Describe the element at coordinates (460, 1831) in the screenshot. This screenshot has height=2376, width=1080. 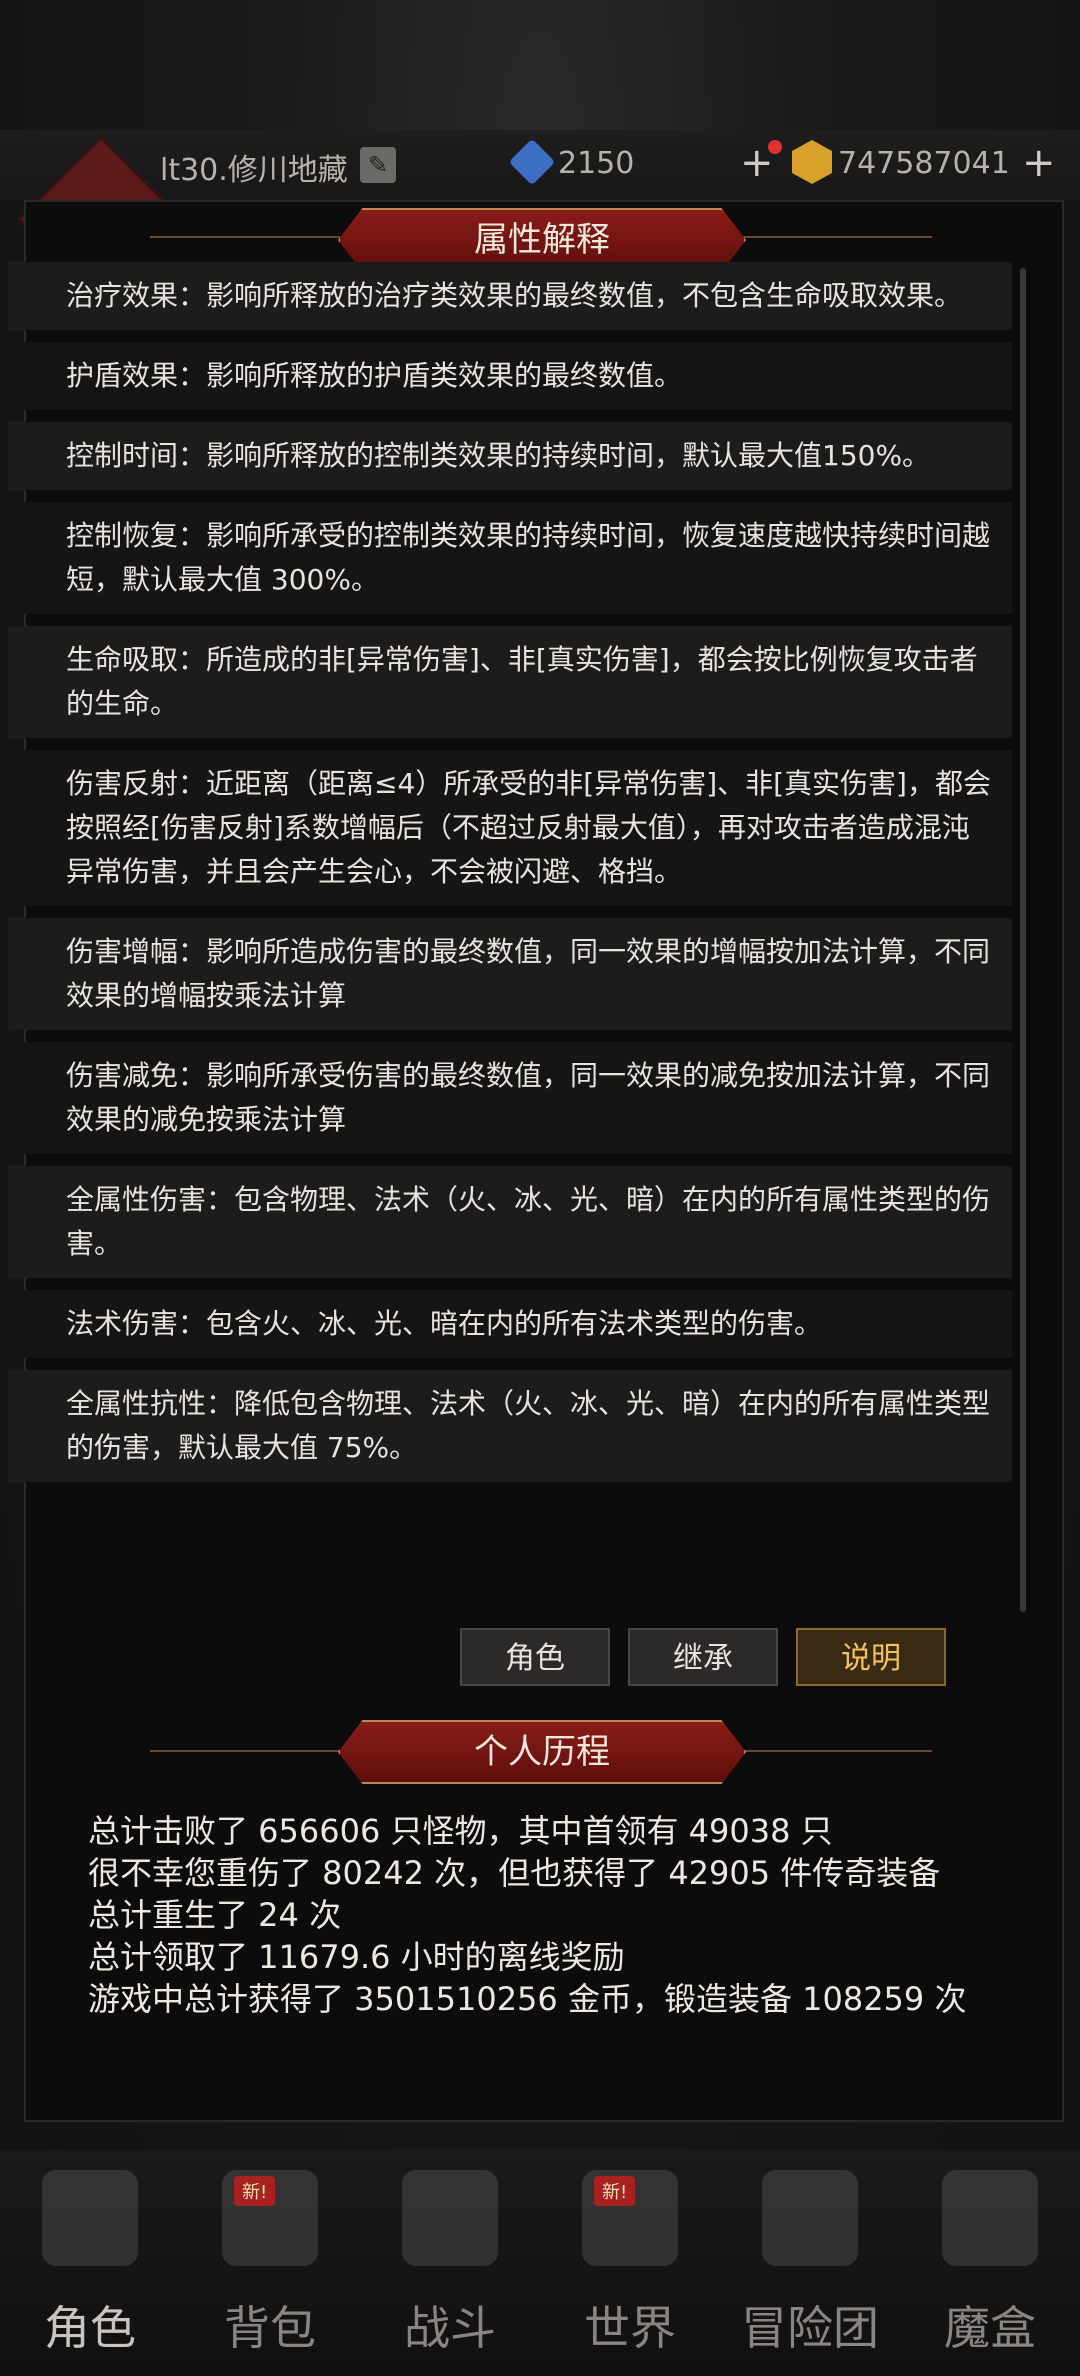
I see `history-line: 总计击败了 656606 只怪物，其中首领有 49038 只` at that location.